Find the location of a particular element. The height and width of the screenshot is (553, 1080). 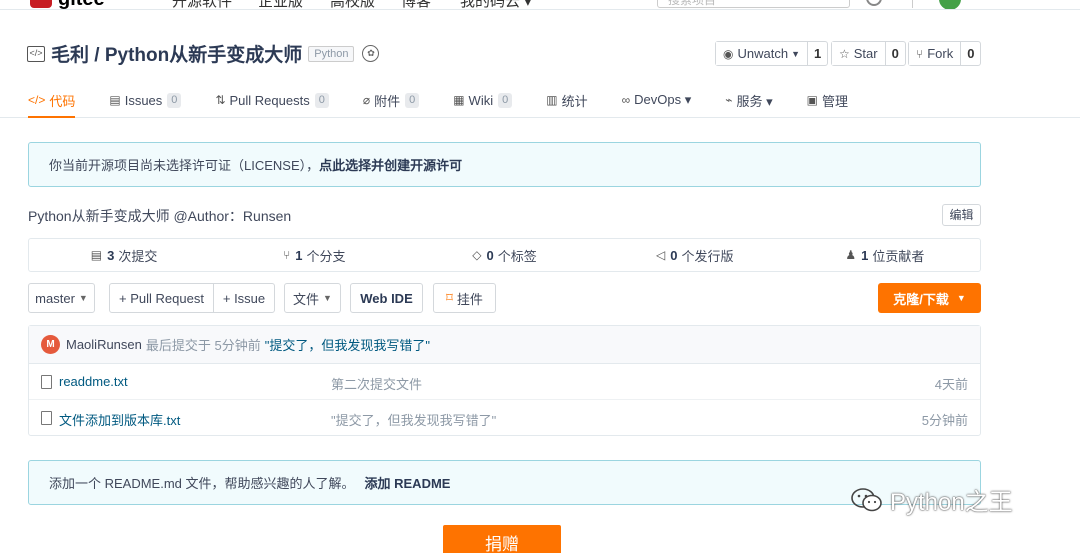

create-license-link: 点此选择并创建开源许可 is located at coordinates (390, 164).